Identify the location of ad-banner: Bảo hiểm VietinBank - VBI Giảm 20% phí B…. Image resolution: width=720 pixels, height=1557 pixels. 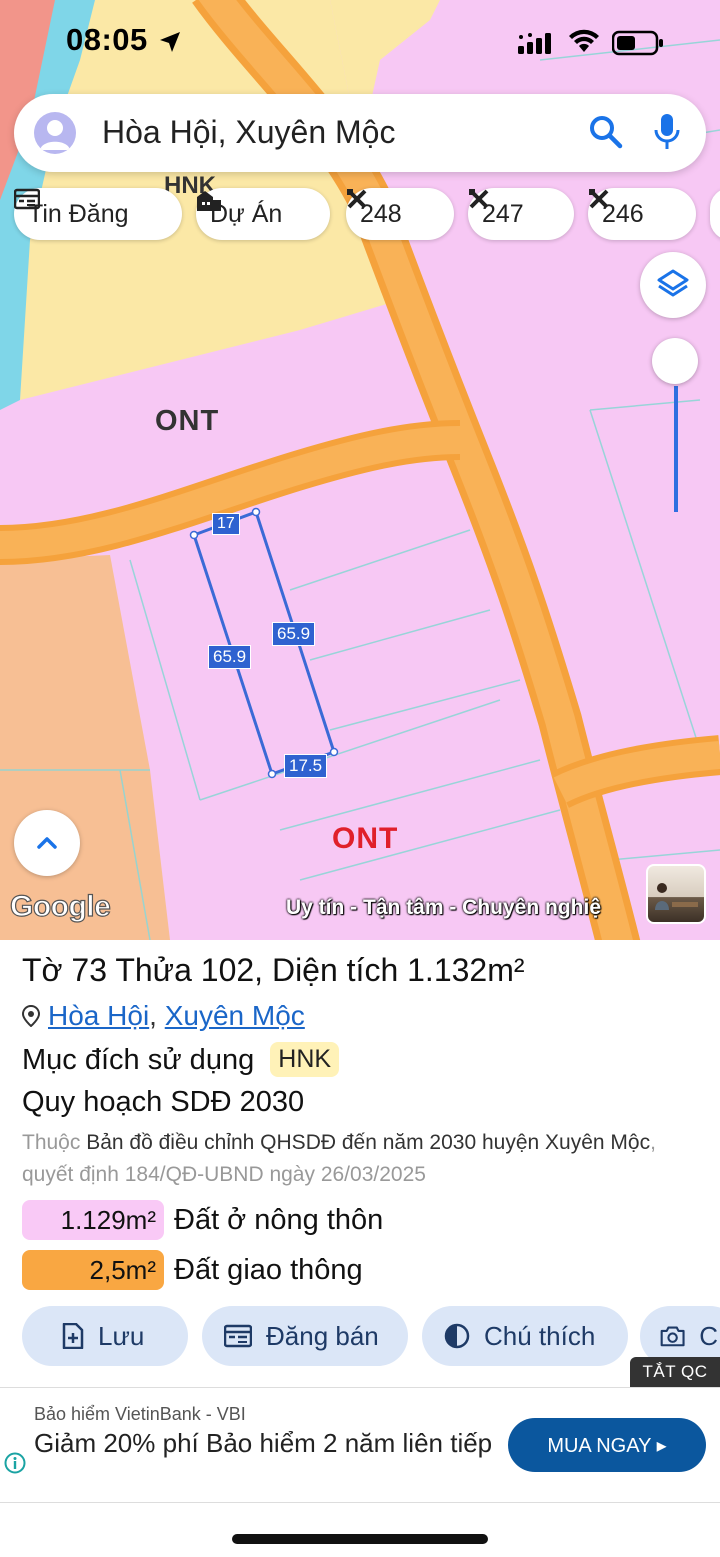
(360, 1445).